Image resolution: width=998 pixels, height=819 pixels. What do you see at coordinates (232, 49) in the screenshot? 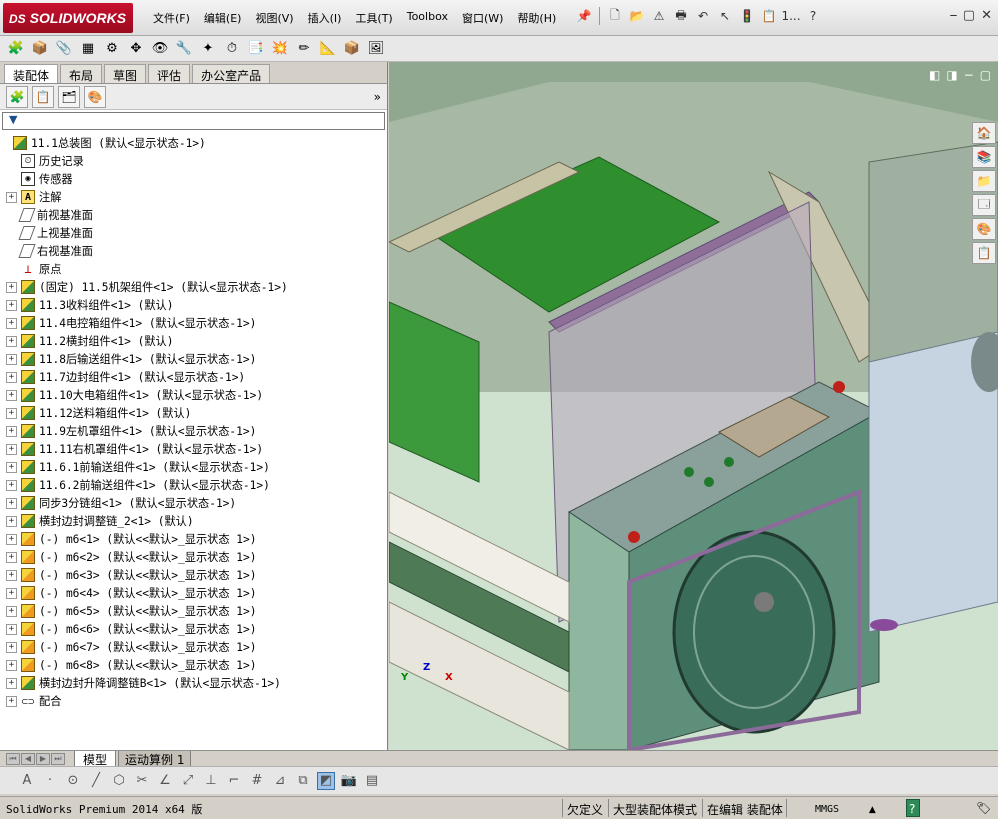
I see `new-motion-study-icon: ⏱` at bounding box center [232, 49].